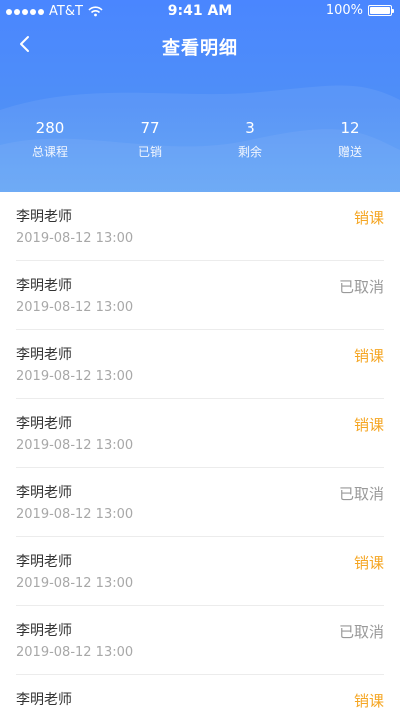 This screenshot has width=400, height=711. What do you see at coordinates (349, 152) in the screenshot?
I see `stat-label: 赠送` at bounding box center [349, 152].